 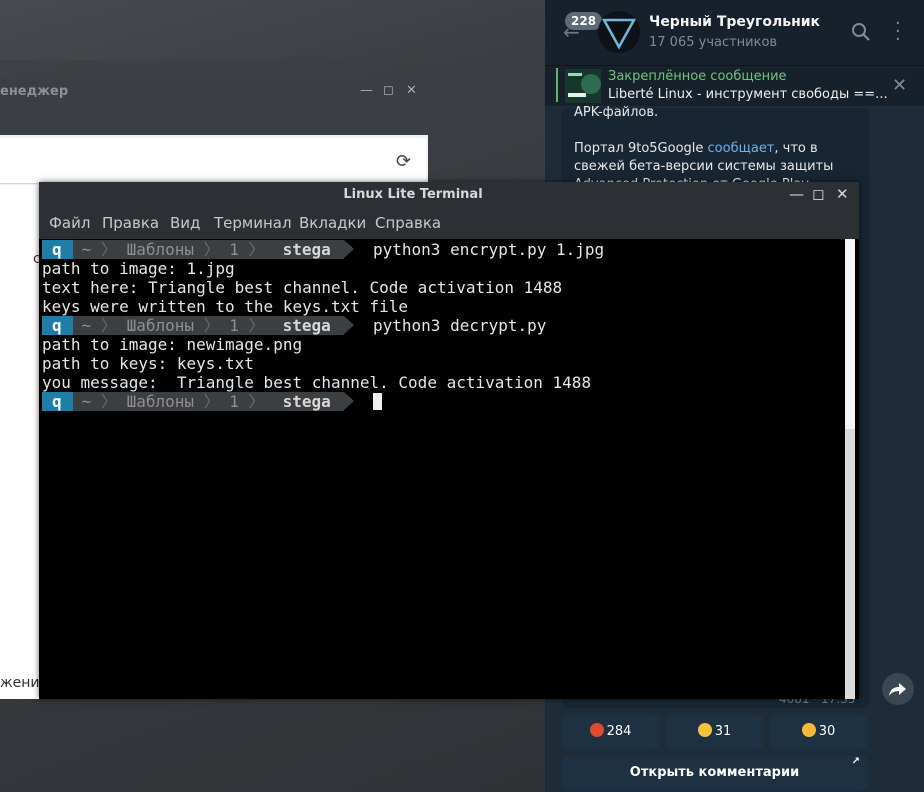 What do you see at coordinates (225, 306) in the screenshot?
I see `terminal-output-line: keys were written to the keys.txt file` at bounding box center [225, 306].